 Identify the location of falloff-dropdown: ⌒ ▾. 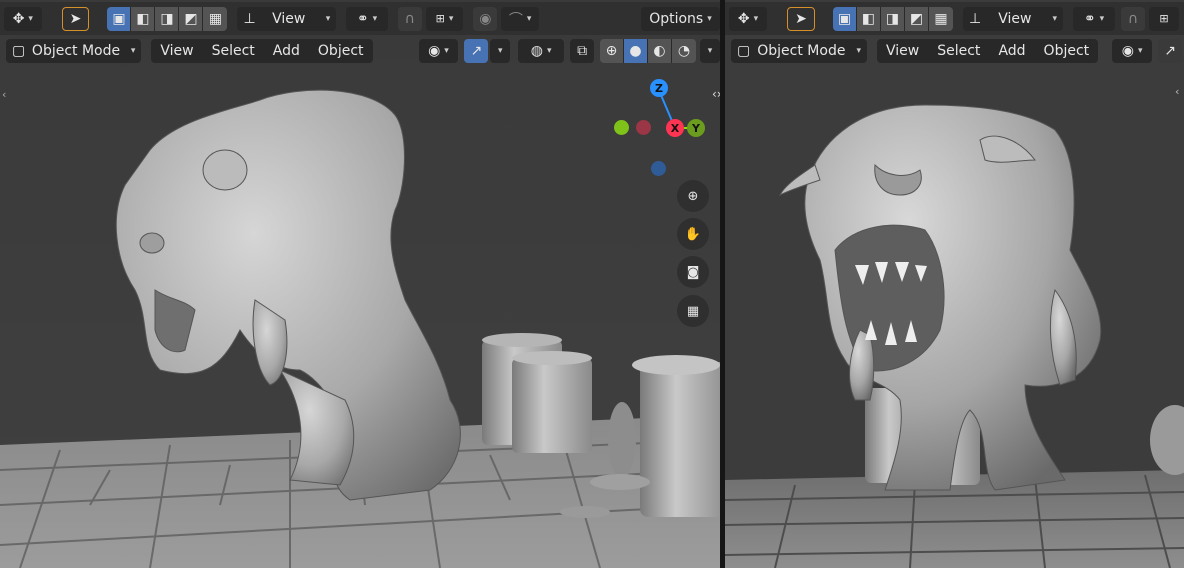
(520, 18).